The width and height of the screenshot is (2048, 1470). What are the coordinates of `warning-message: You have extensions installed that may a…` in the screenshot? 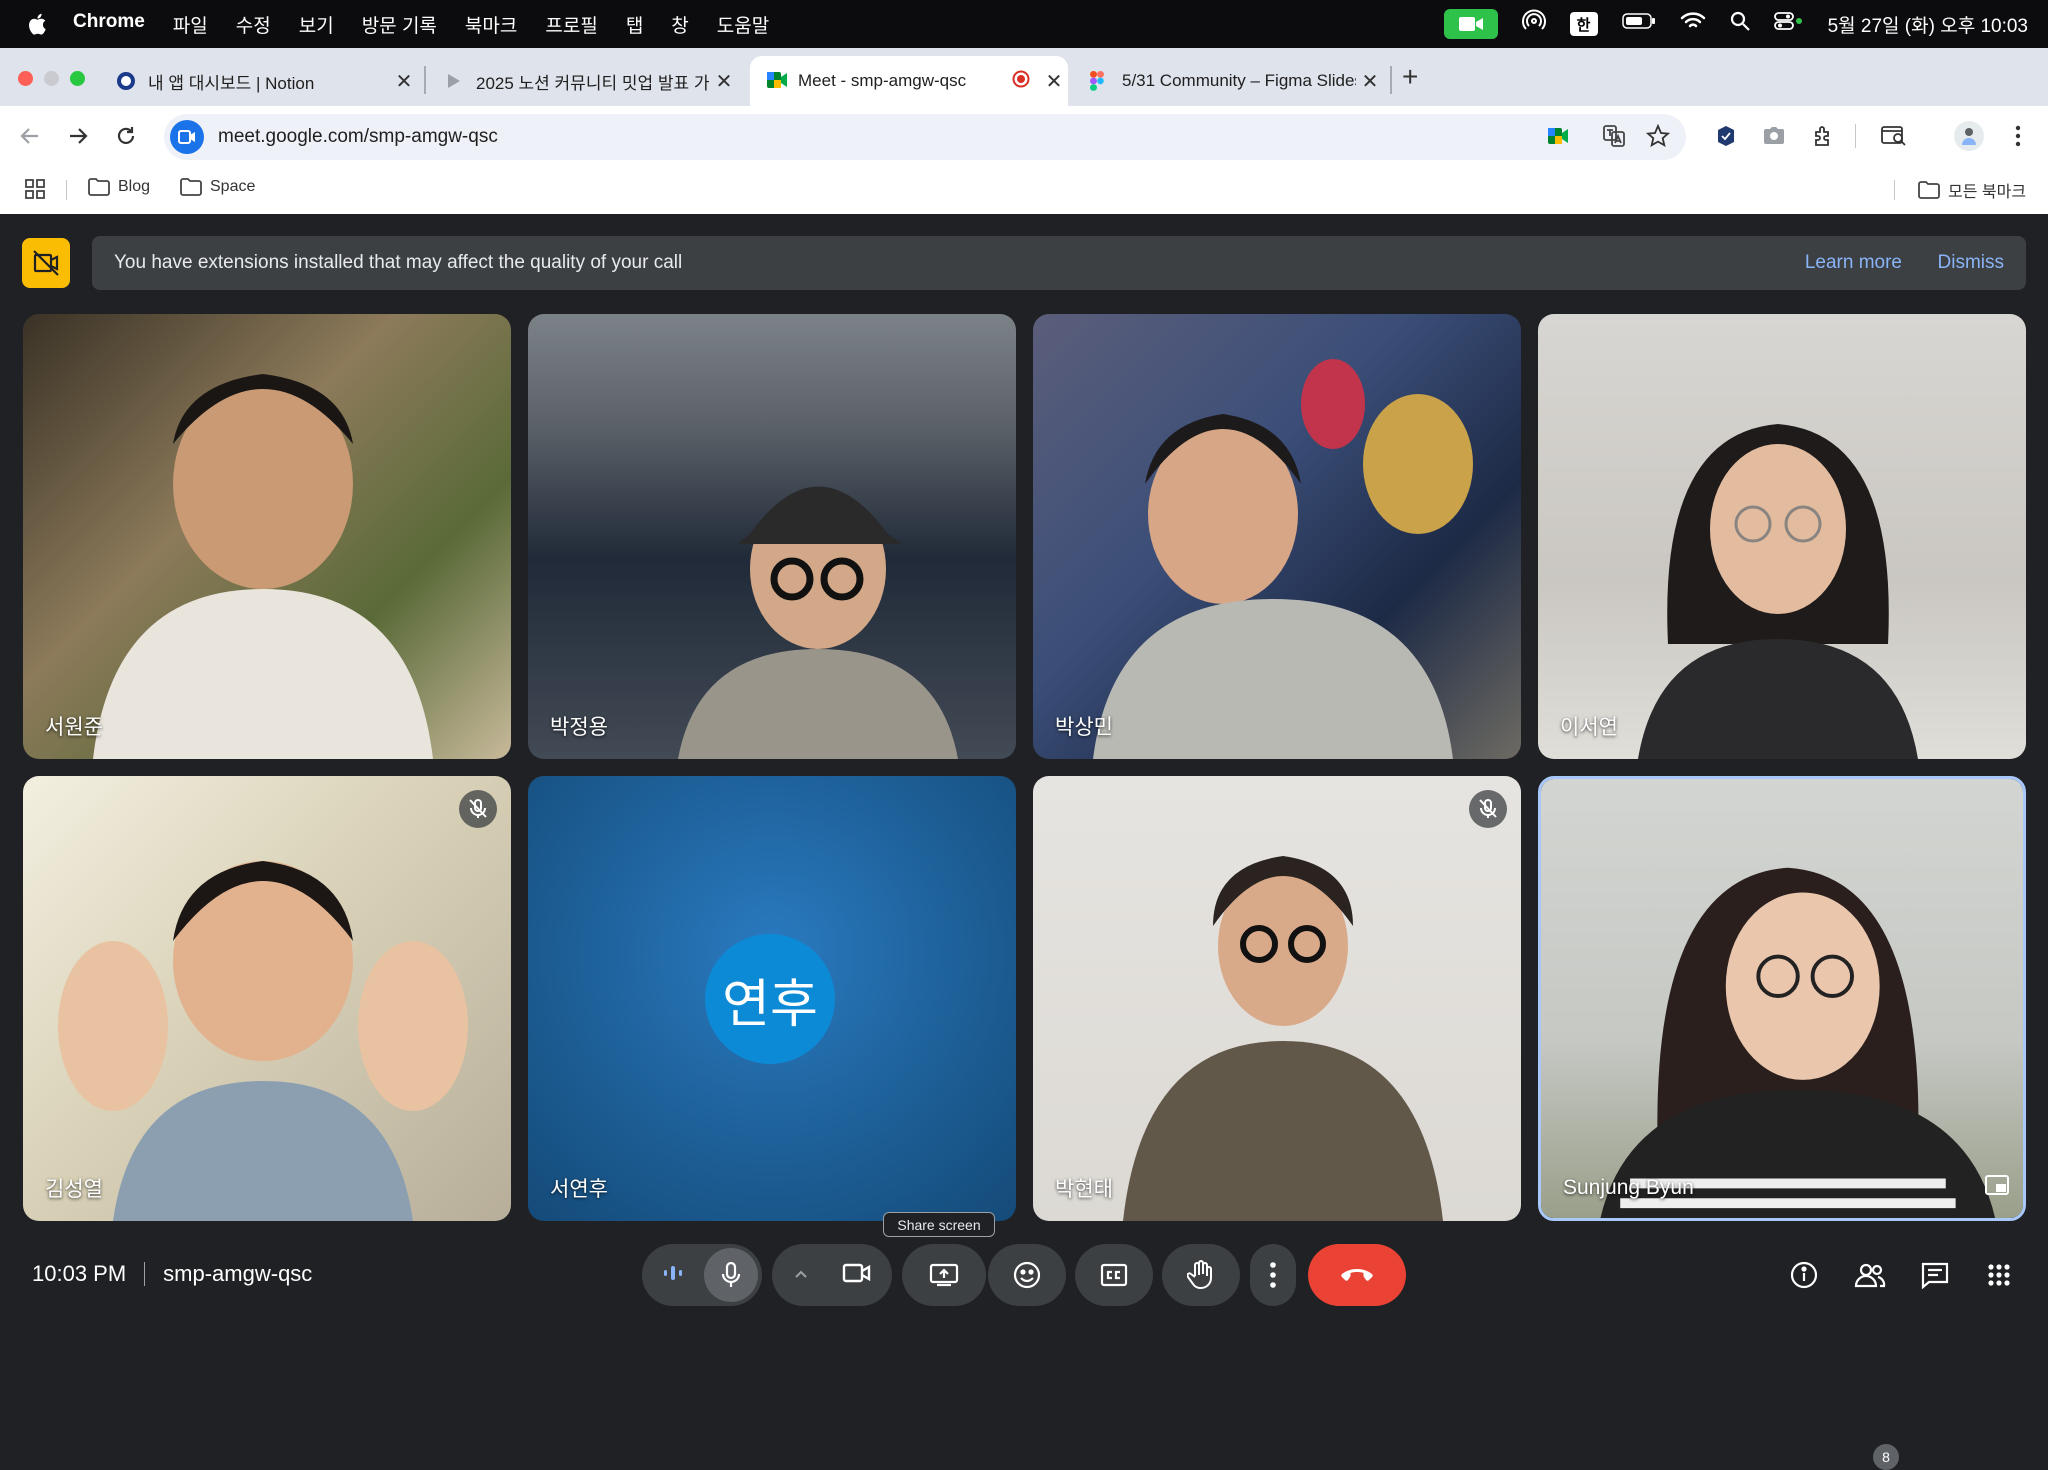 It's located at (398, 262).